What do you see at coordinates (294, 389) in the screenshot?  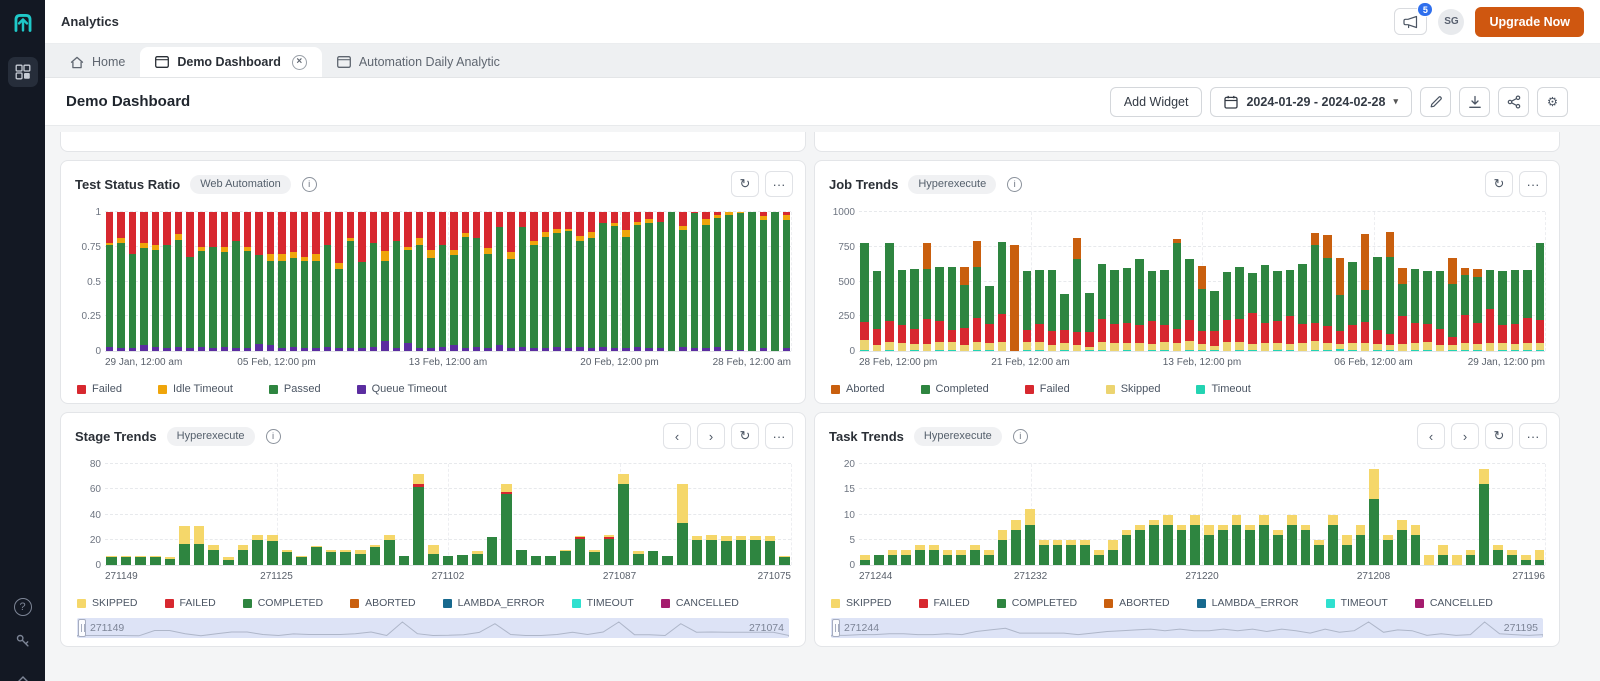 I see `legend-item: Passed` at bounding box center [294, 389].